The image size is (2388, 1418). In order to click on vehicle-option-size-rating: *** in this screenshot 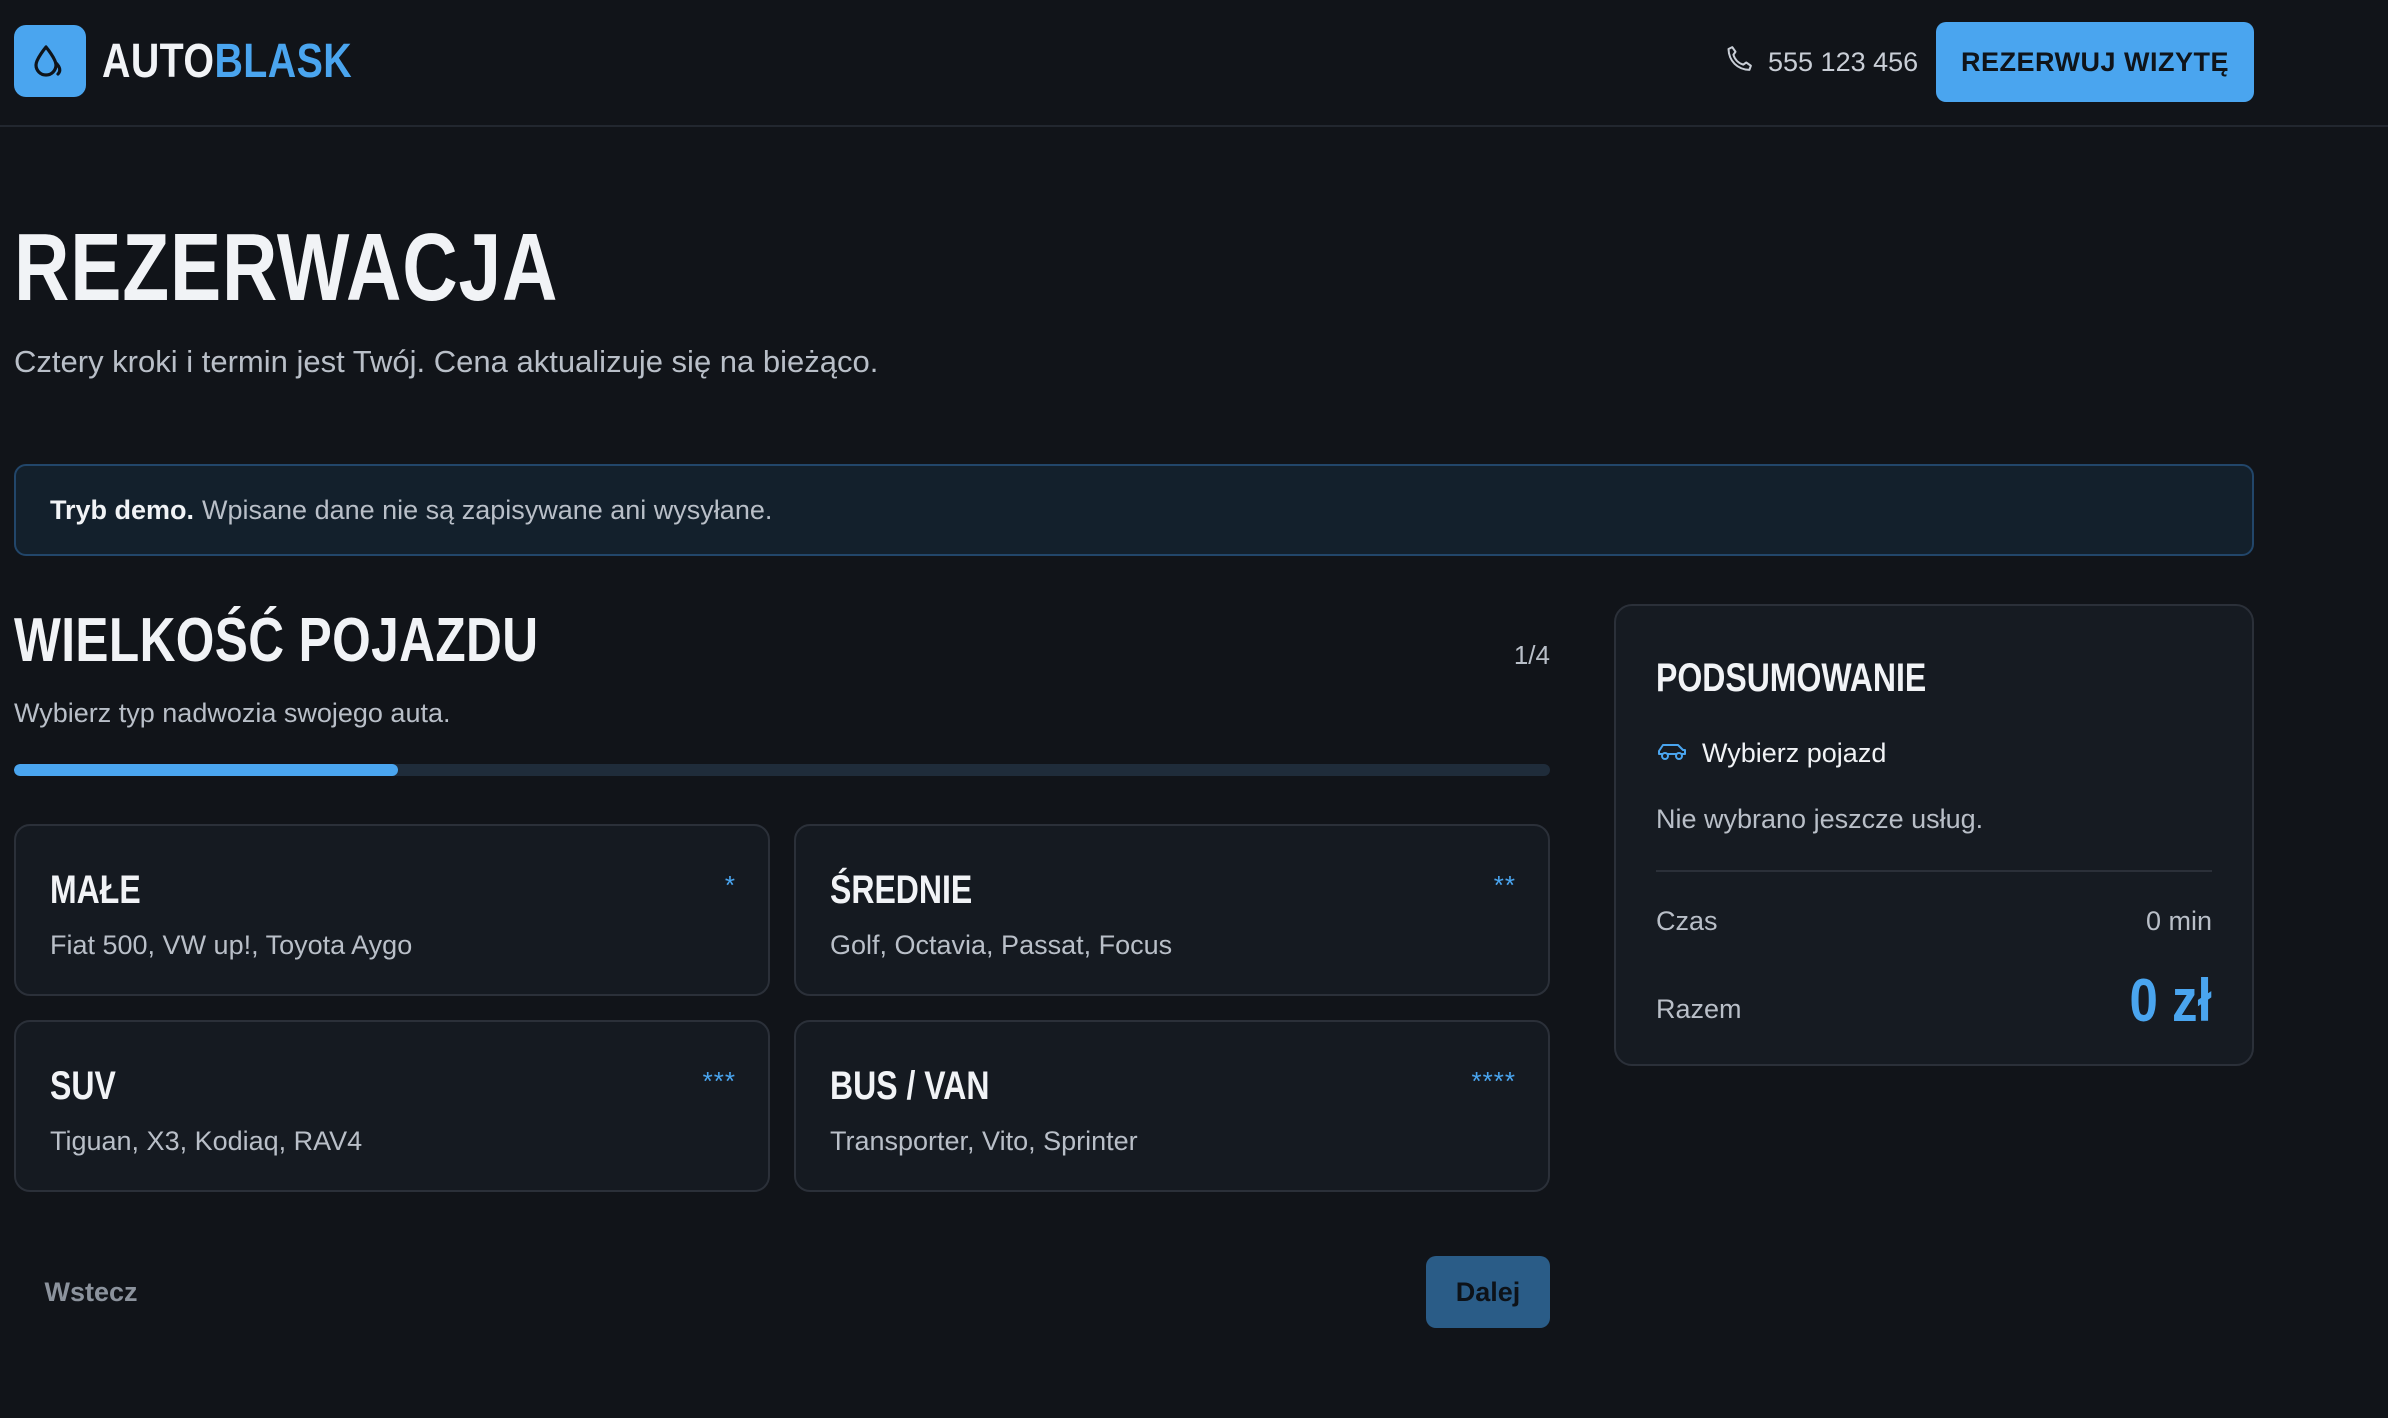, I will do `click(719, 1081)`.